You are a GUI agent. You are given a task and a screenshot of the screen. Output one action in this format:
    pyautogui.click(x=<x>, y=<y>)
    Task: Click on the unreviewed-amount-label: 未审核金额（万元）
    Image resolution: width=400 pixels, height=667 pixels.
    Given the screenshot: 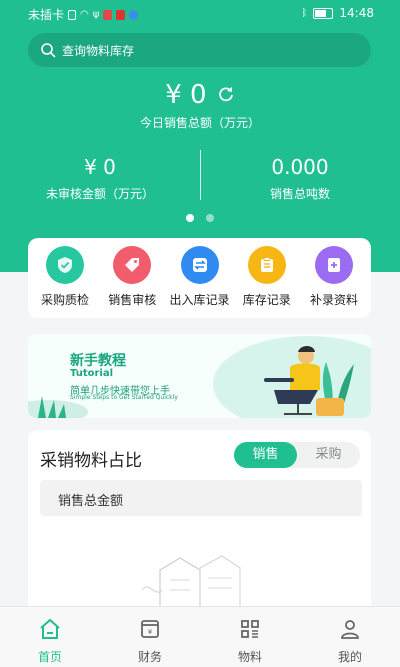 What is the action you would take?
    pyautogui.click(x=99, y=194)
    